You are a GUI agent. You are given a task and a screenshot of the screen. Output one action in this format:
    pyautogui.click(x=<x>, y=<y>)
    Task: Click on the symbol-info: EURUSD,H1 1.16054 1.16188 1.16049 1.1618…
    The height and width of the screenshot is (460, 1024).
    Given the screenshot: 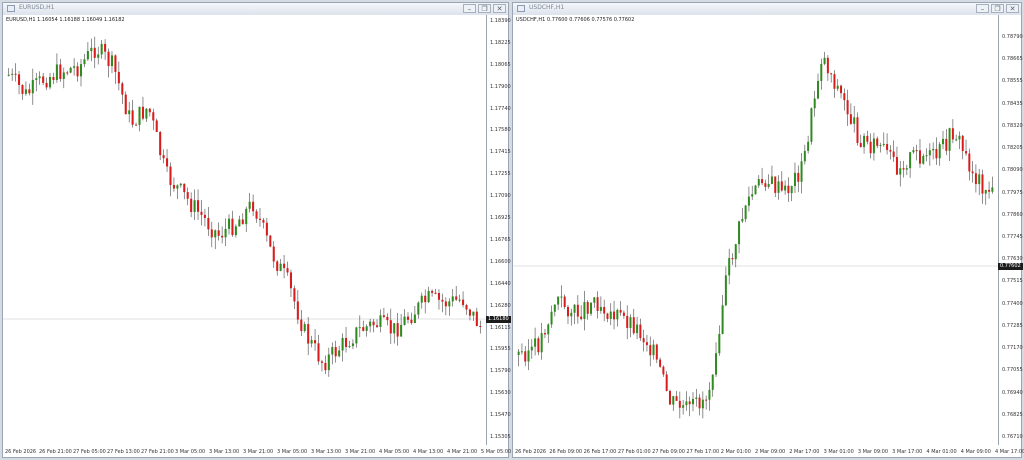 What is the action you would take?
    pyautogui.click(x=65, y=20)
    